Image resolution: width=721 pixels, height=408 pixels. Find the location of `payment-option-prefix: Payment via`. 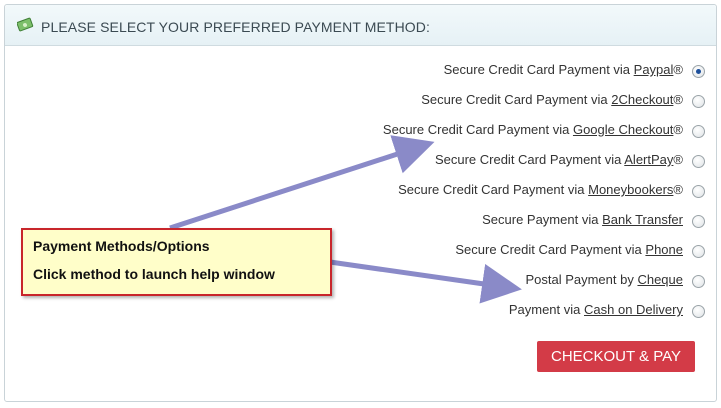

payment-option-prefix: Payment via is located at coordinates (546, 309).